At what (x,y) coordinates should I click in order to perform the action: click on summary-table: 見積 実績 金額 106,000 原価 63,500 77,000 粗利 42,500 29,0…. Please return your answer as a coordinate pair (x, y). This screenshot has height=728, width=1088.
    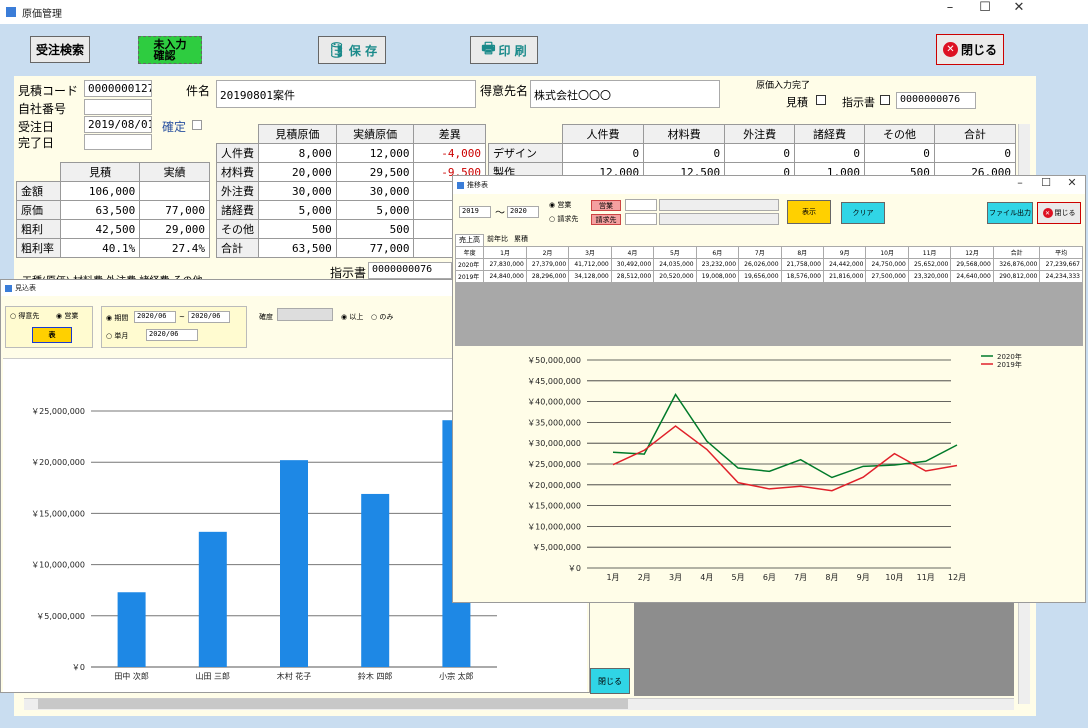
    Looking at the image, I should click on (113, 210).